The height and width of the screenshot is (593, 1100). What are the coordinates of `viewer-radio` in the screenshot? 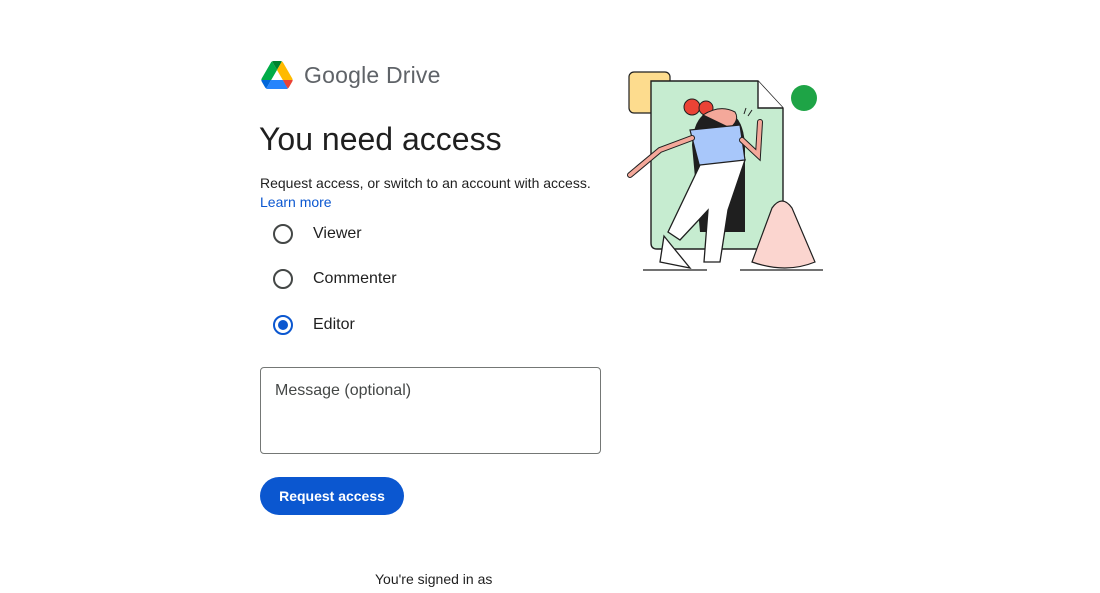 It's located at (283, 234).